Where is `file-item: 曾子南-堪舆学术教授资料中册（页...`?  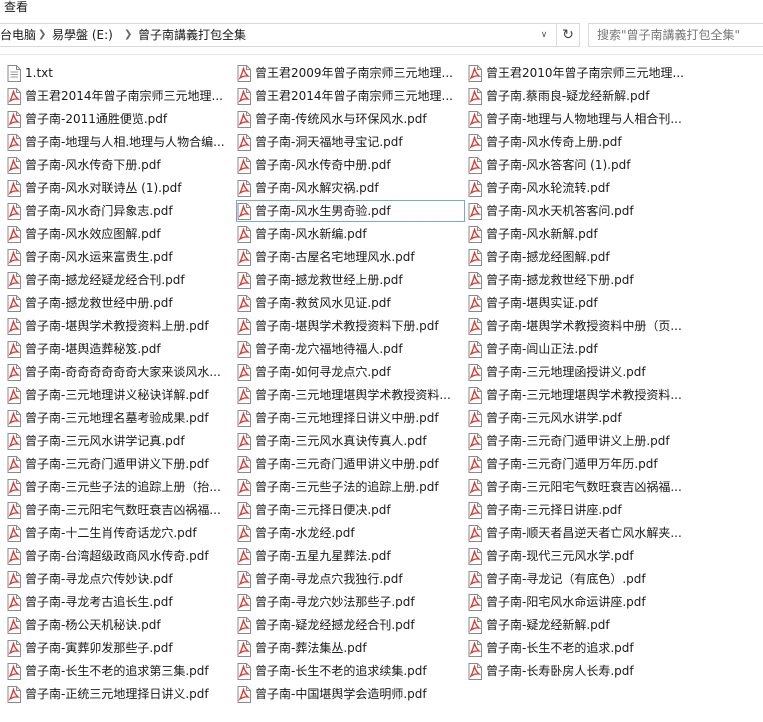 file-item: 曾子南-堪舆学术教授资料中册（页... is located at coordinates (577, 326).